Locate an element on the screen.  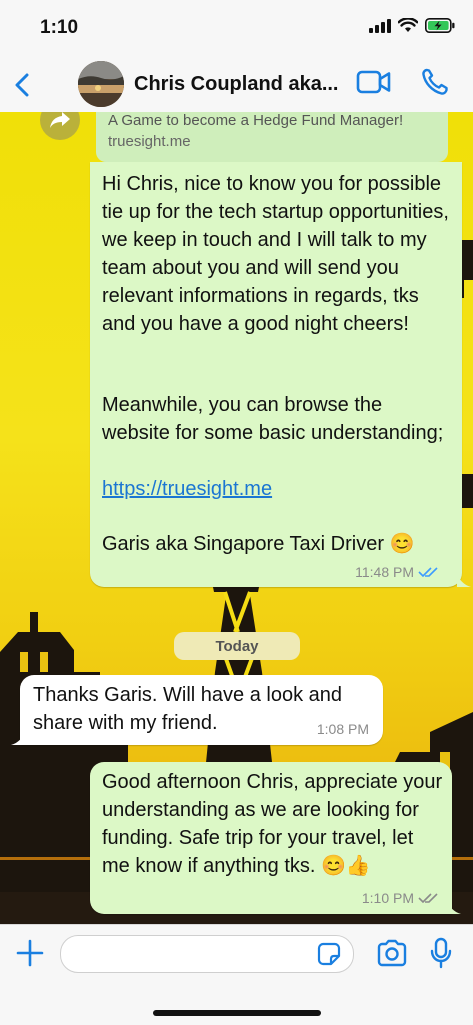
plus-icon is located at coordinates (30, 953).